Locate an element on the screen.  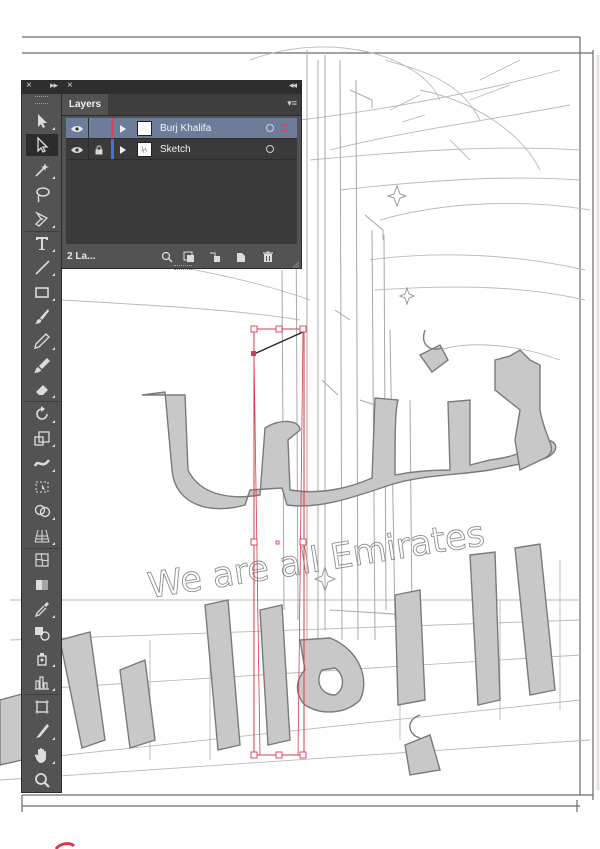
slice-tool-button is located at coordinates (42, 731).